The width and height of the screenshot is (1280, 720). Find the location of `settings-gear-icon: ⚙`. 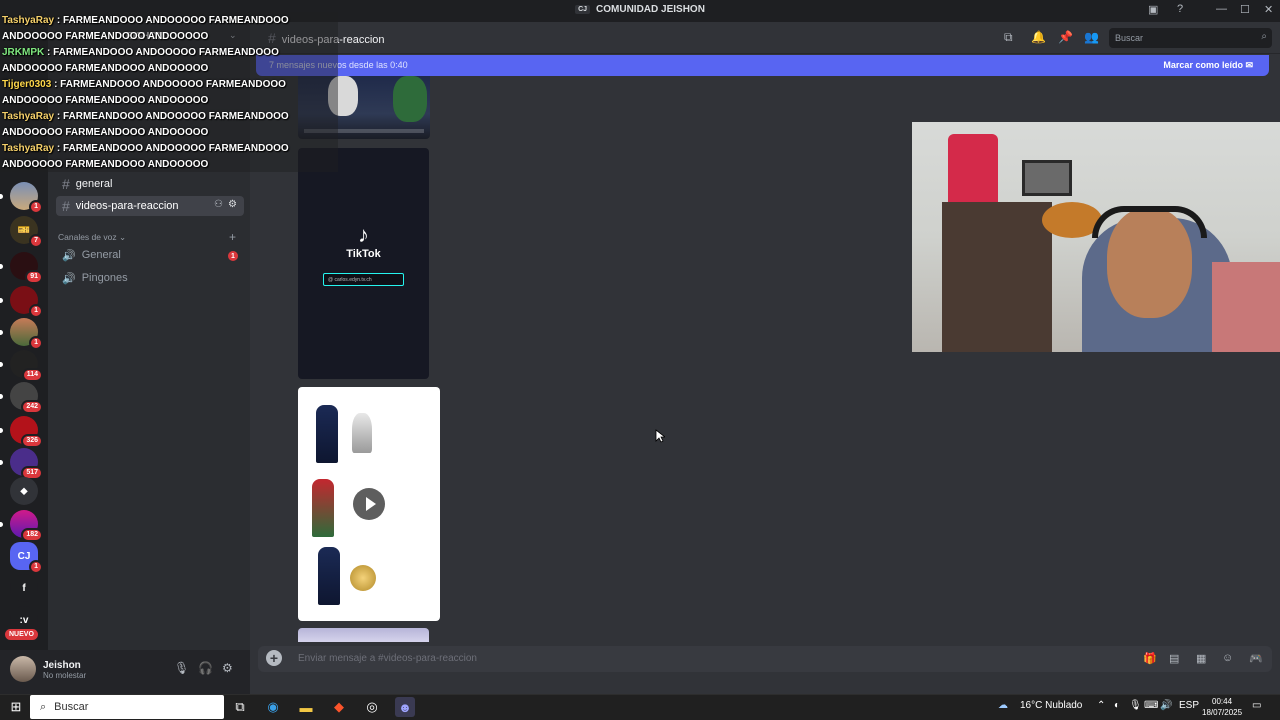

settings-gear-icon: ⚙ is located at coordinates (227, 668).